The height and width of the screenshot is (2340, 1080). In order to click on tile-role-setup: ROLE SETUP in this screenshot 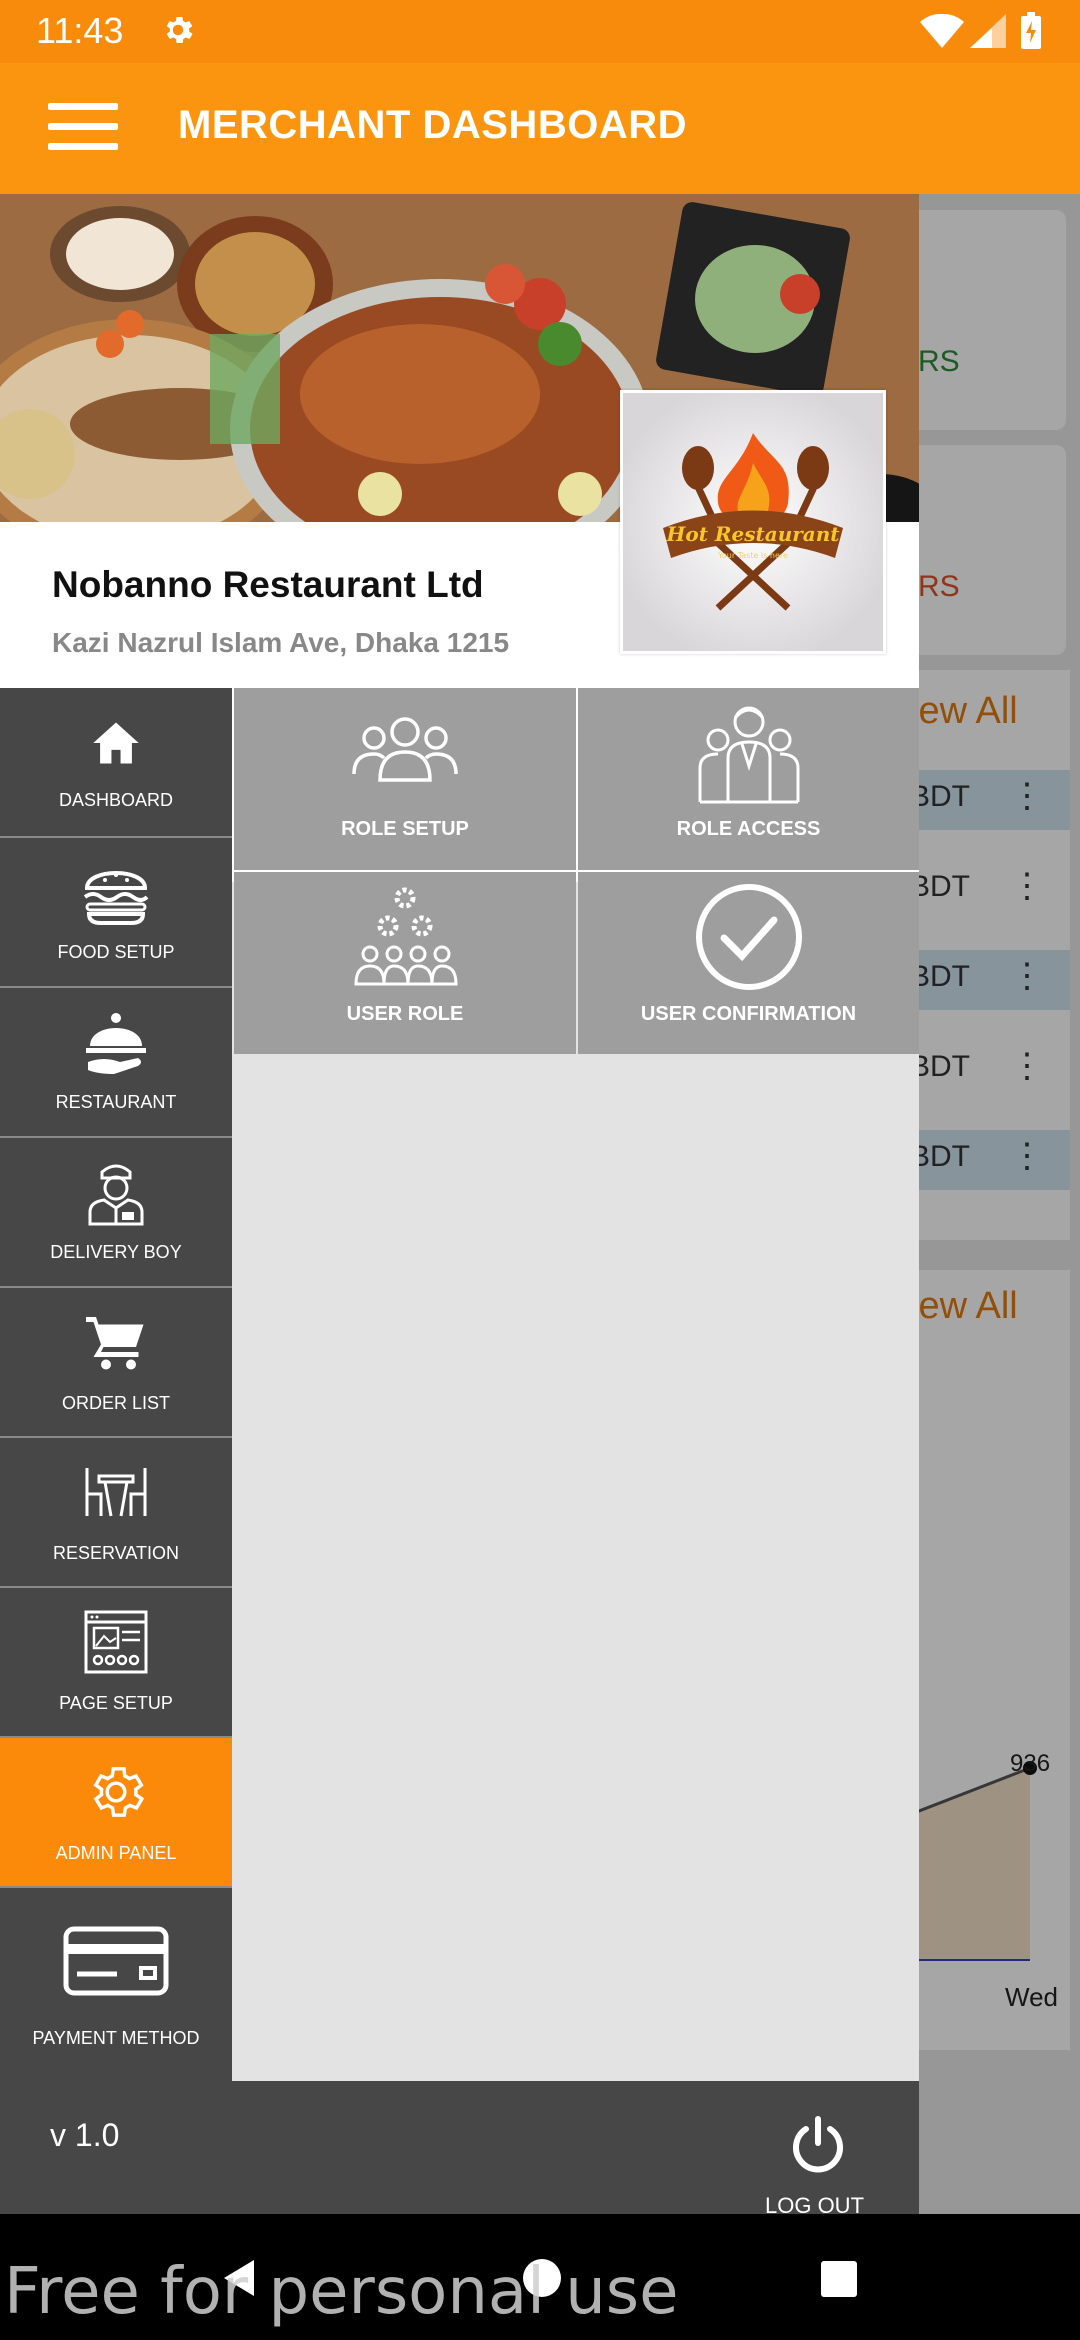, I will do `click(405, 779)`.